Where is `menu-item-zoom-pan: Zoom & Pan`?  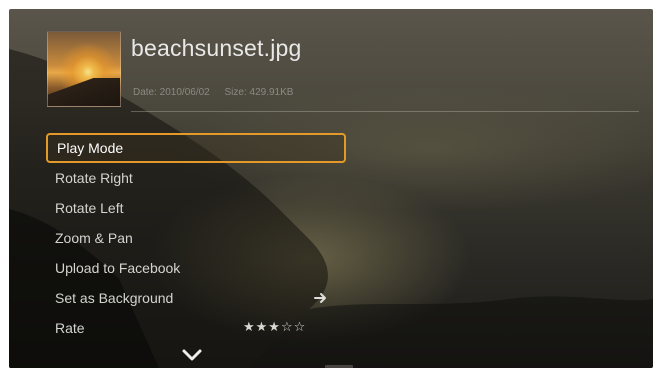 menu-item-zoom-pan: Zoom & Pan is located at coordinates (196, 238).